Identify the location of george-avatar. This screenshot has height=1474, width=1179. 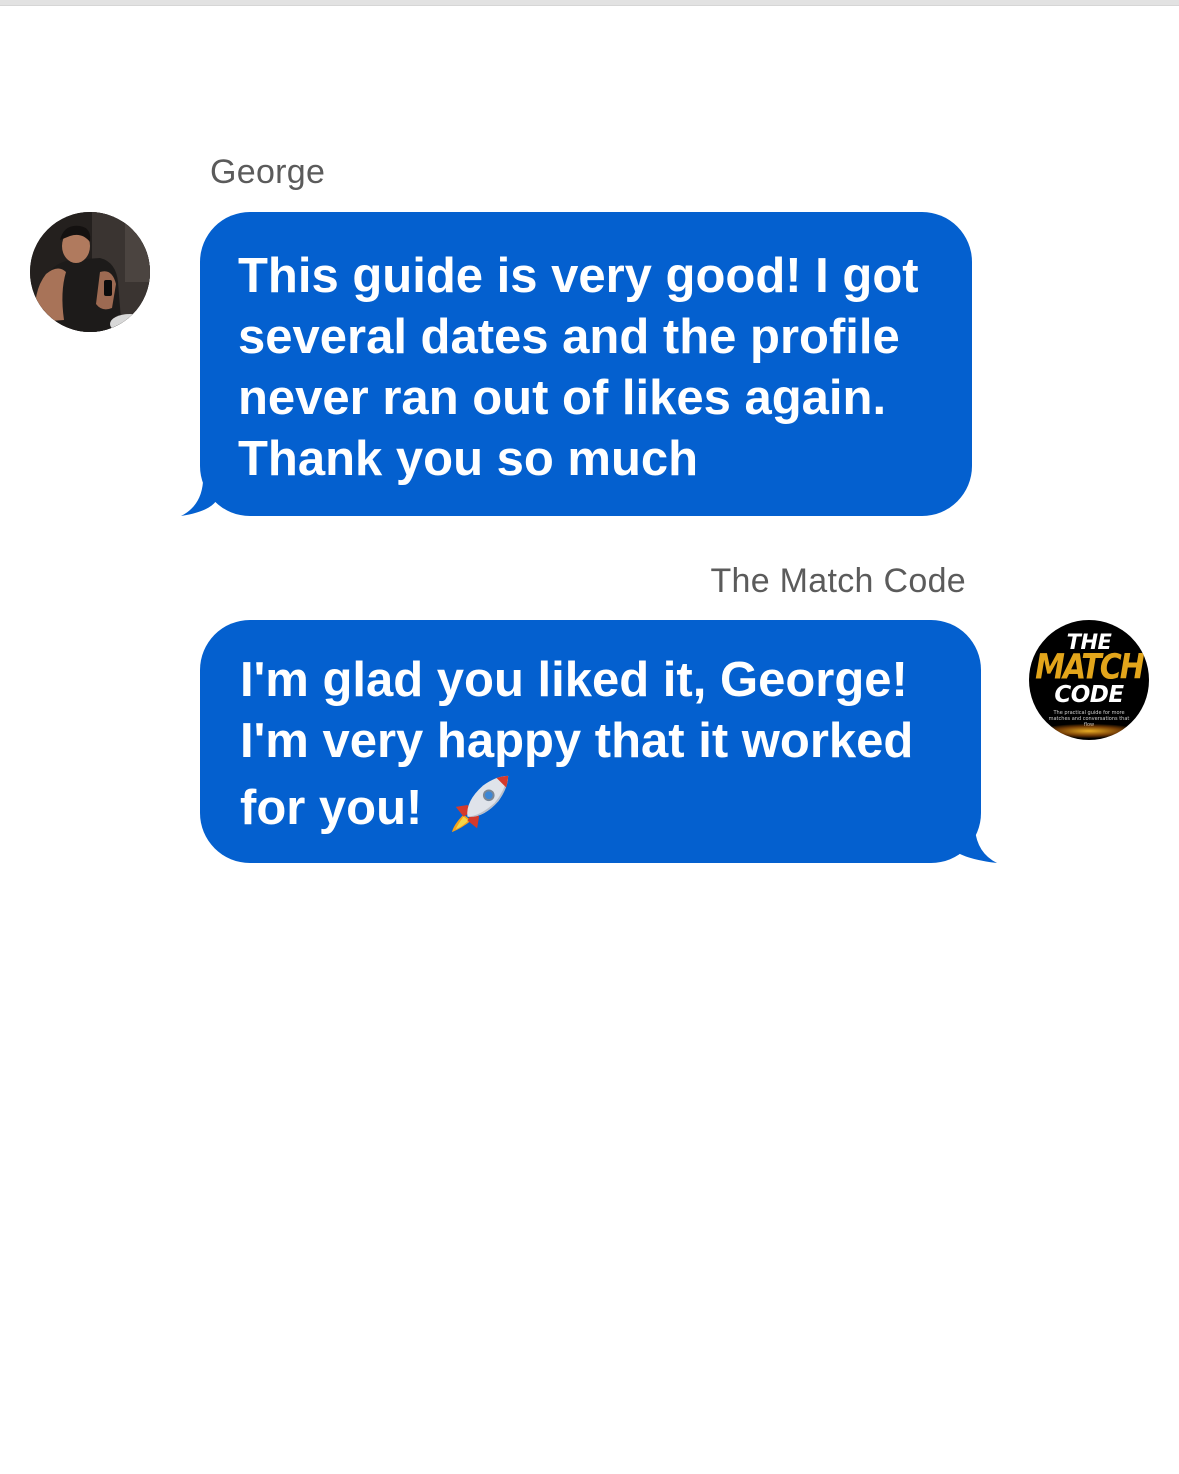
(90, 272).